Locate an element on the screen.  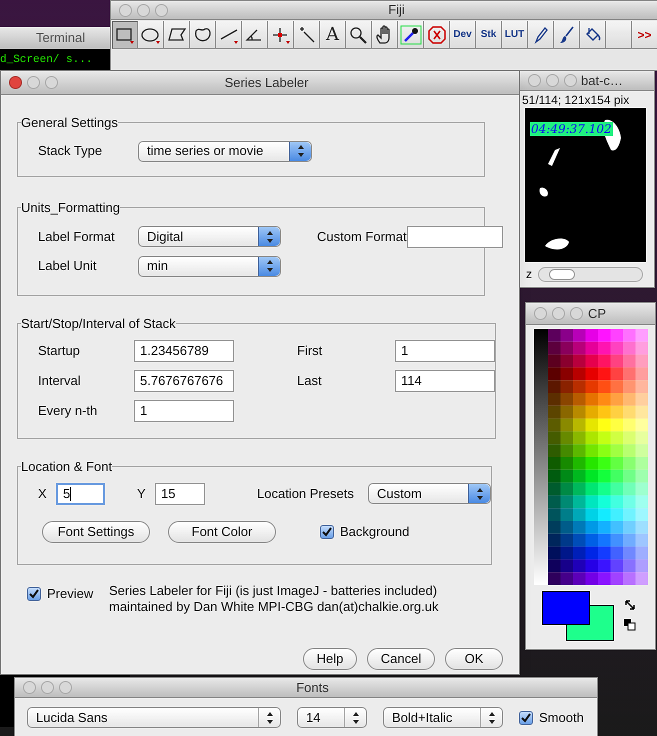
push-button: Font Settings is located at coordinates (96, 531).